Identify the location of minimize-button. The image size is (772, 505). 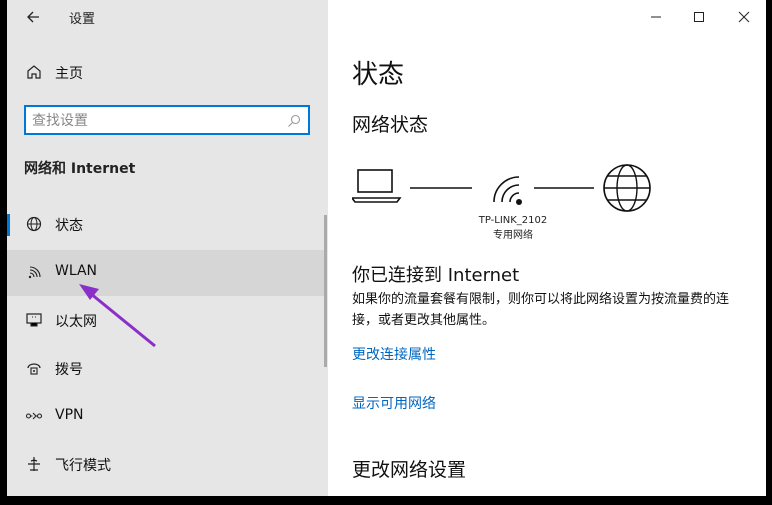
(656, 17).